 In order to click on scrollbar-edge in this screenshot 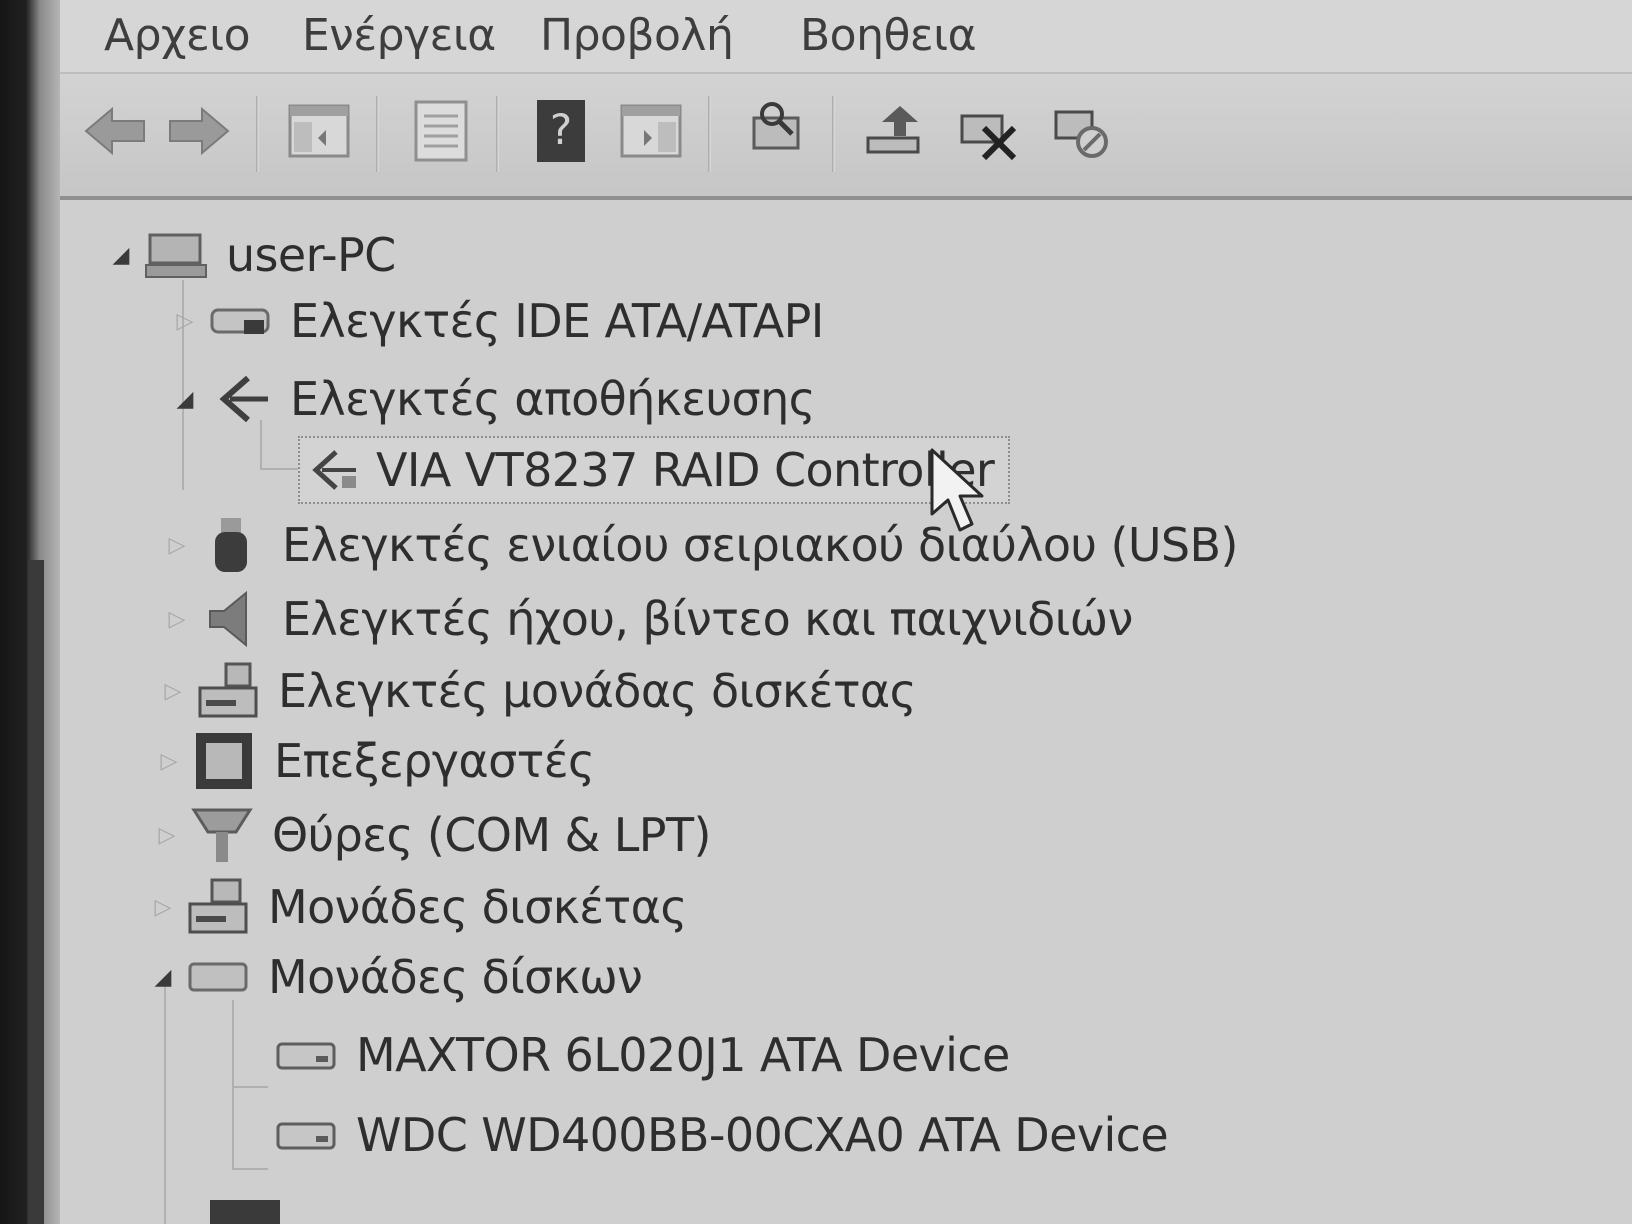, I will do `click(36, 892)`.